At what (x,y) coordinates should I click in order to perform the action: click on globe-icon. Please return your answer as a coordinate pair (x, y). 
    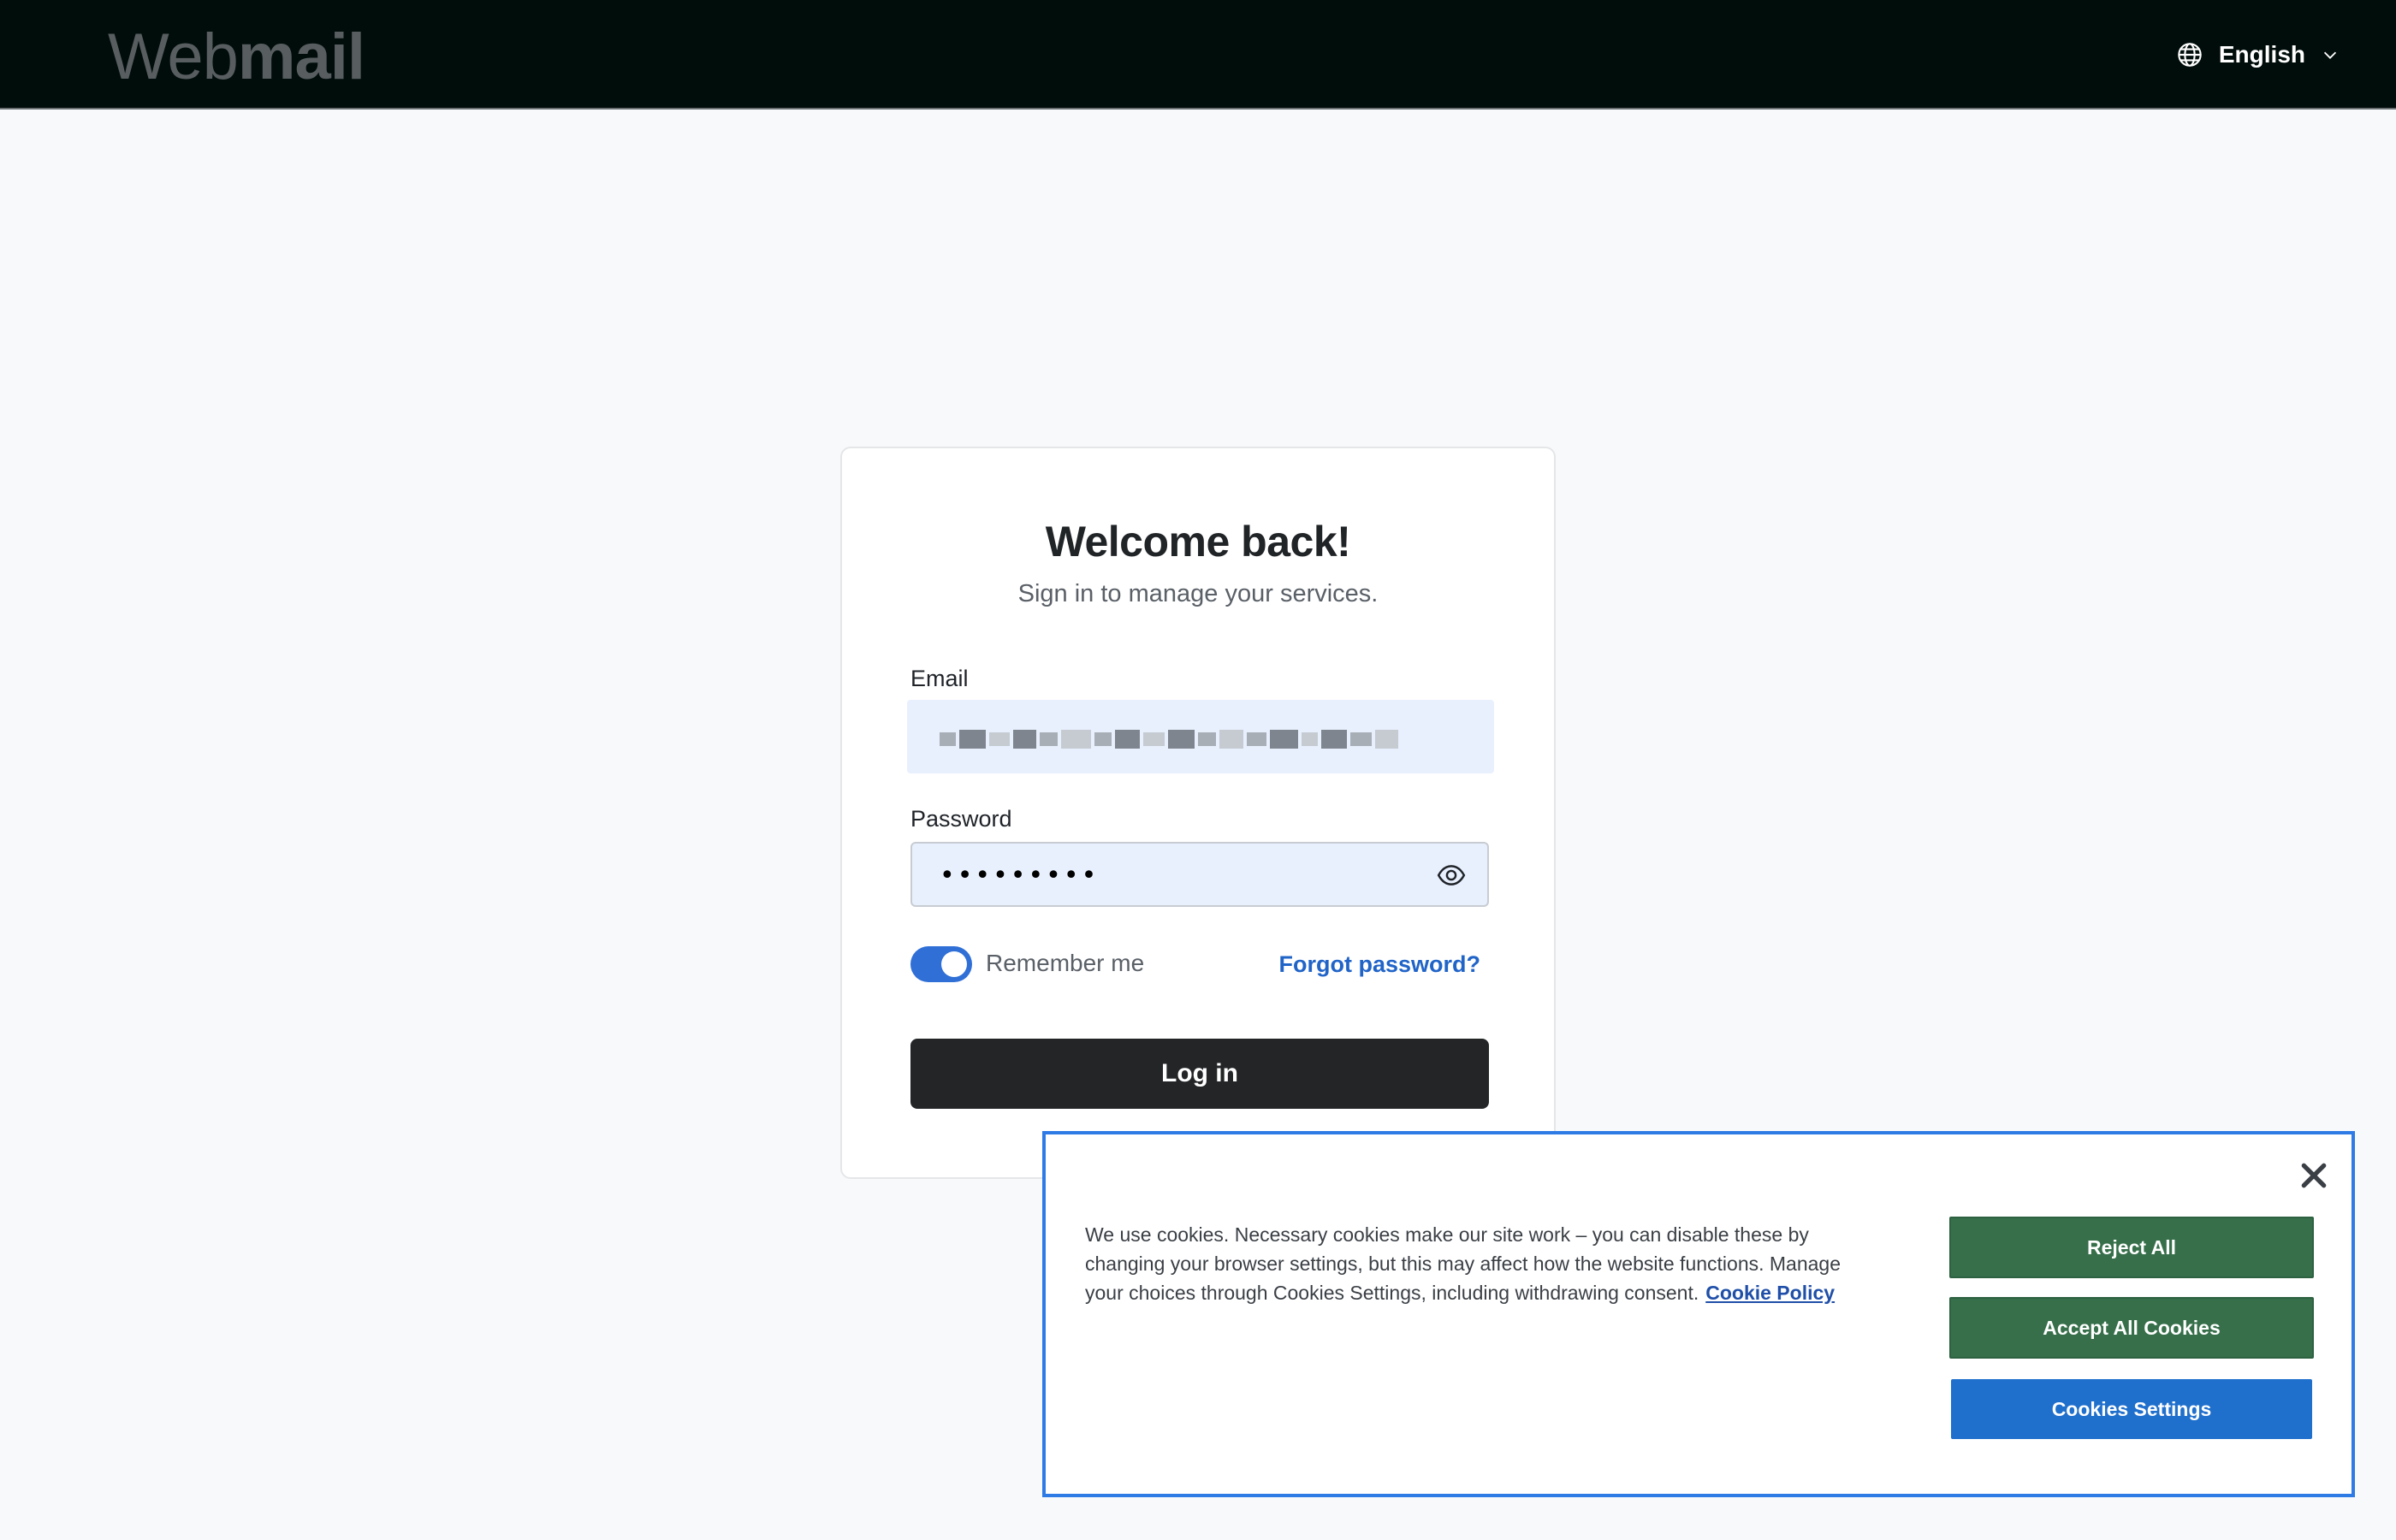
    Looking at the image, I should click on (2190, 55).